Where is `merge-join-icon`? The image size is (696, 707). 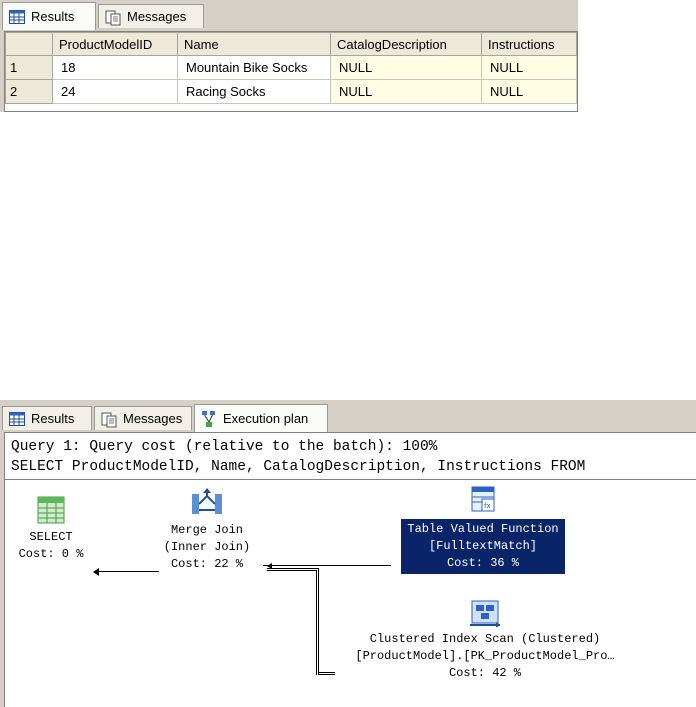
merge-join-icon is located at coordinates (207, 503).